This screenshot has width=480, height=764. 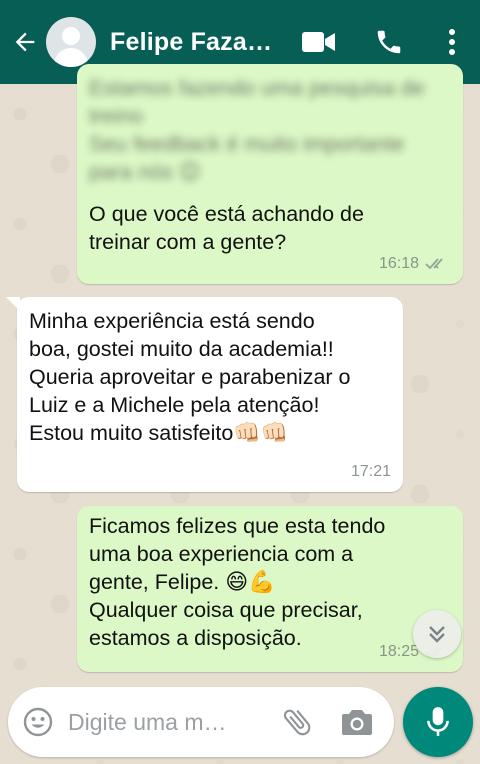 I want to click on message-text: Luiz e a Michele pela atenção!, so click(x=174, y=405).